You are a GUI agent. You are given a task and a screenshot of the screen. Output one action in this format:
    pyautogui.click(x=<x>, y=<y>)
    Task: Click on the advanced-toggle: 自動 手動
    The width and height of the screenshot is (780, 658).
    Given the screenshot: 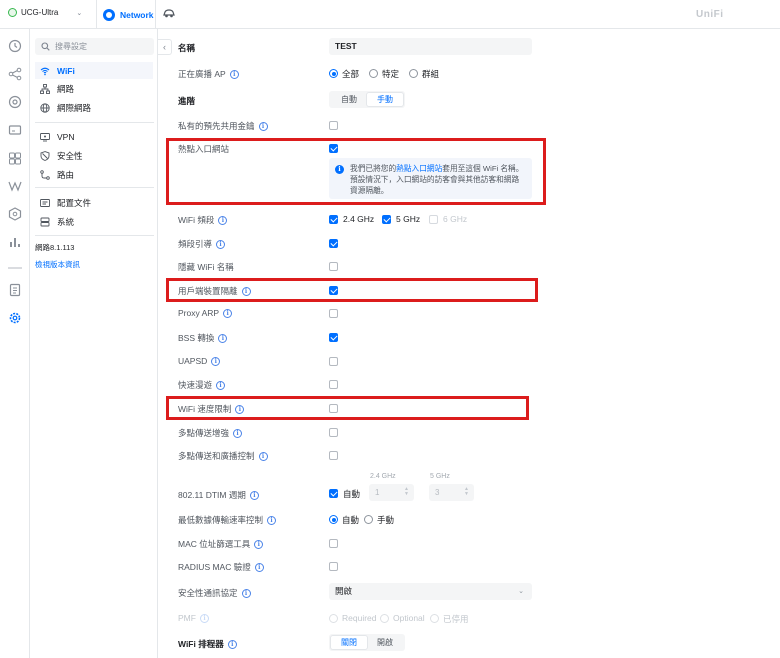 What is the action you would take?
    pyautogui.click(x=367, y=99)
    